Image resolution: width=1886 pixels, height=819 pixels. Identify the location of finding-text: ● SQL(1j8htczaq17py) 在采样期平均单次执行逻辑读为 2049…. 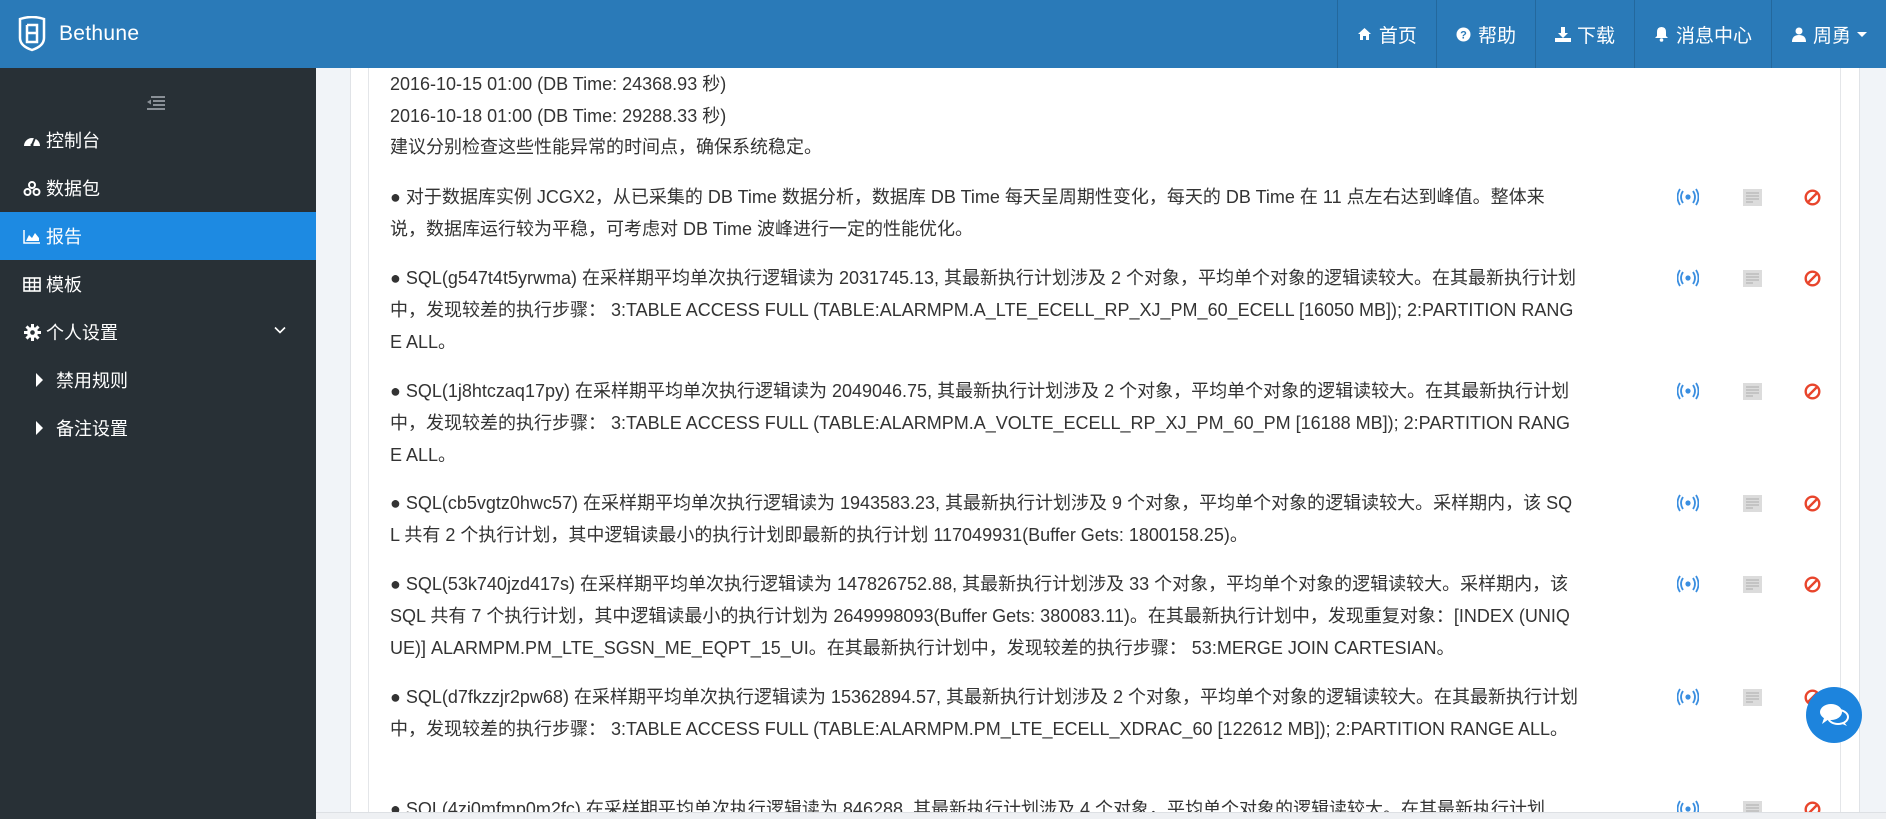
(980, 423).